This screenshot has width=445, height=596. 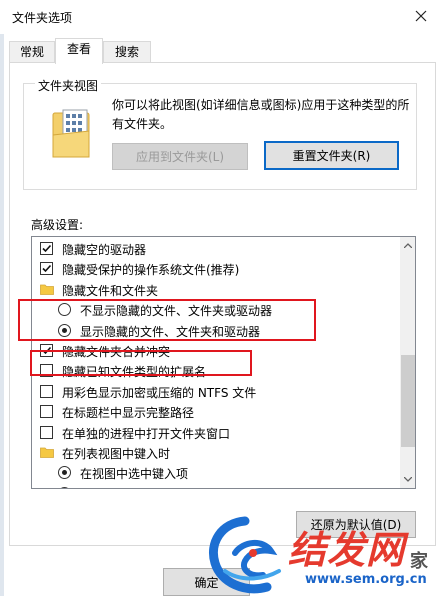 What do you see at coordinates (159, 392) in the screenshot?
I see `setting-label: 用彩色显示加密或压缩的 NTFS 文件` at bounding box center [159, 392].